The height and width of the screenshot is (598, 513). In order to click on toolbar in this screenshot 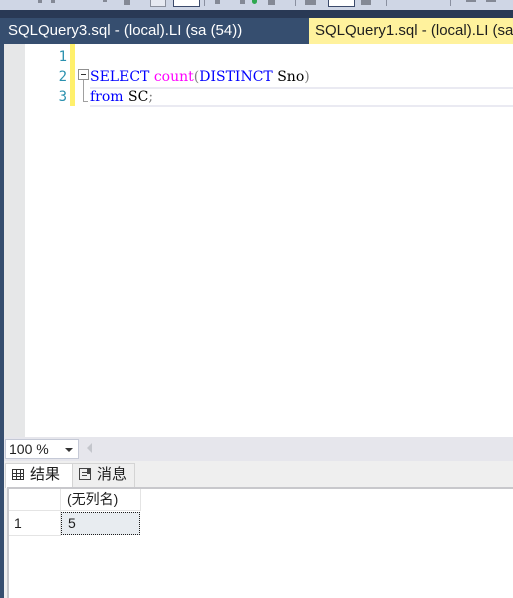, I will do `click(256, 5)`.